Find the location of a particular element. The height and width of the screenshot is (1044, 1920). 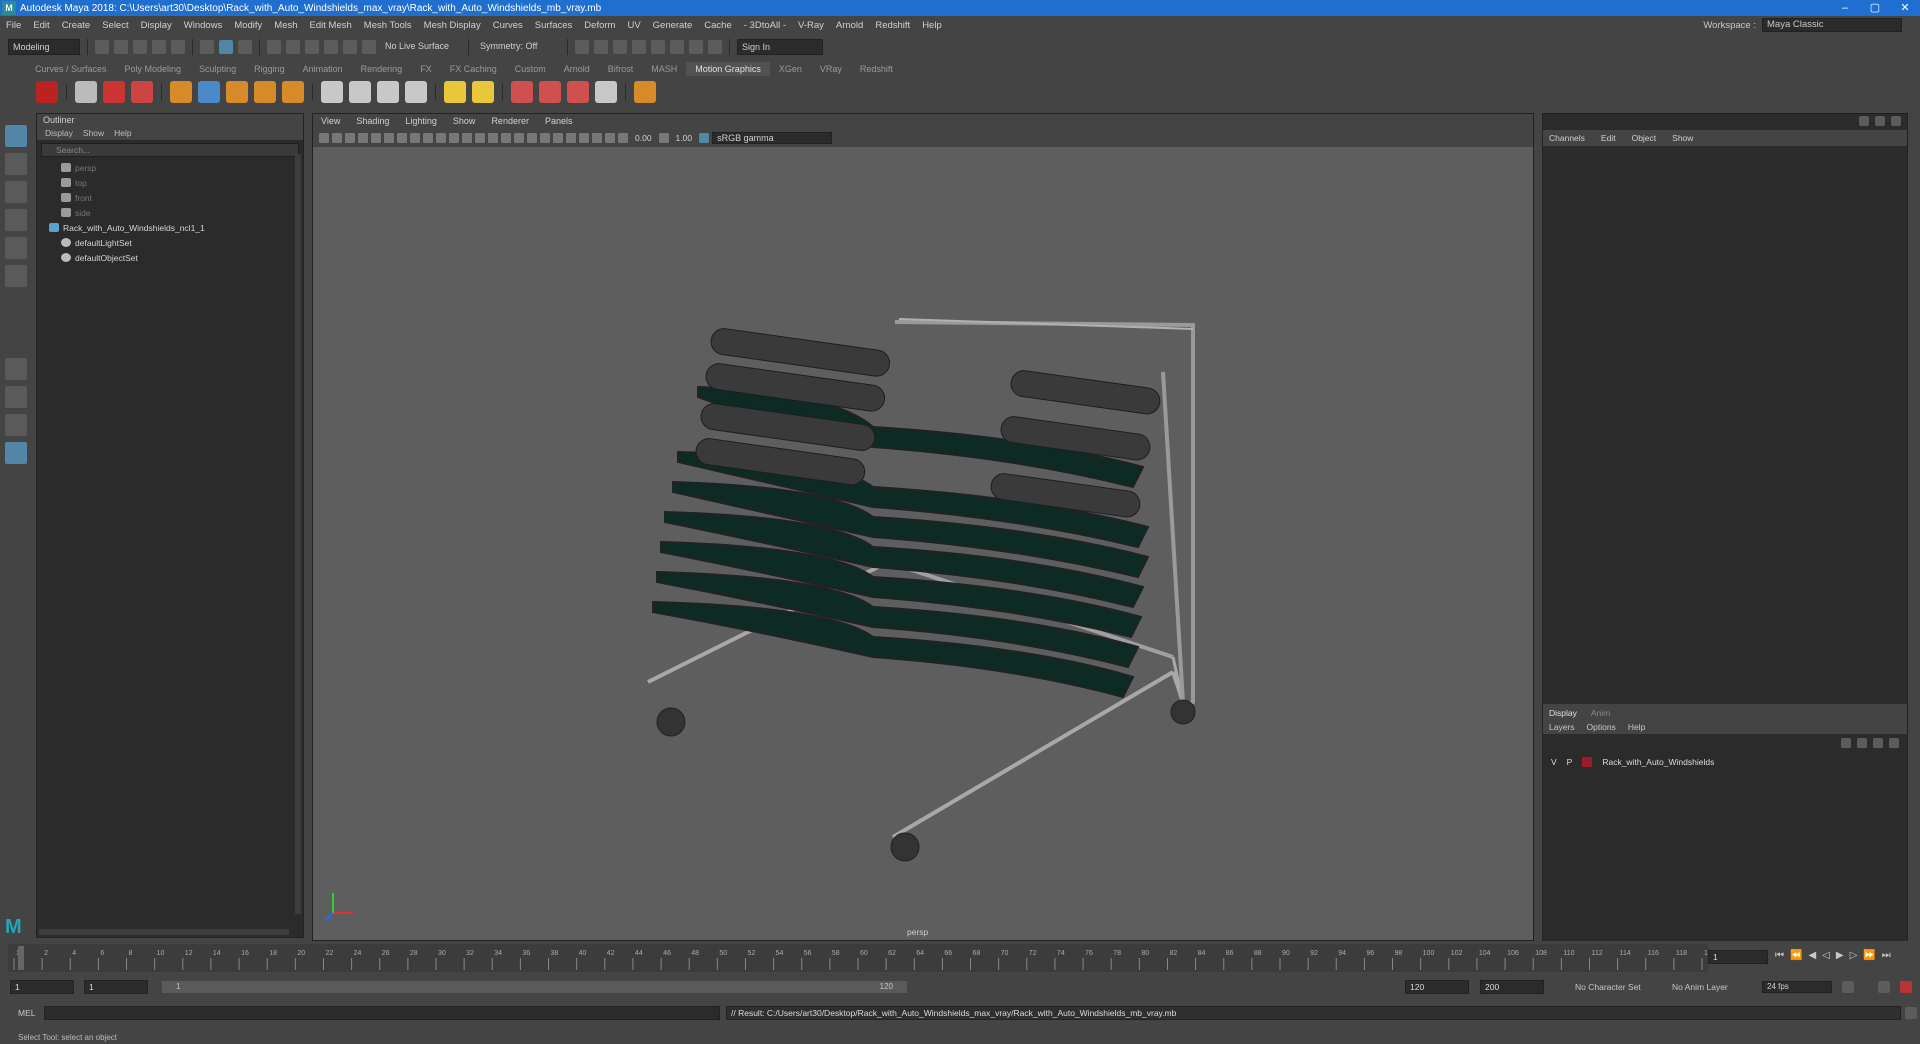

vray-render-icon is located at coordinates (677, 47).